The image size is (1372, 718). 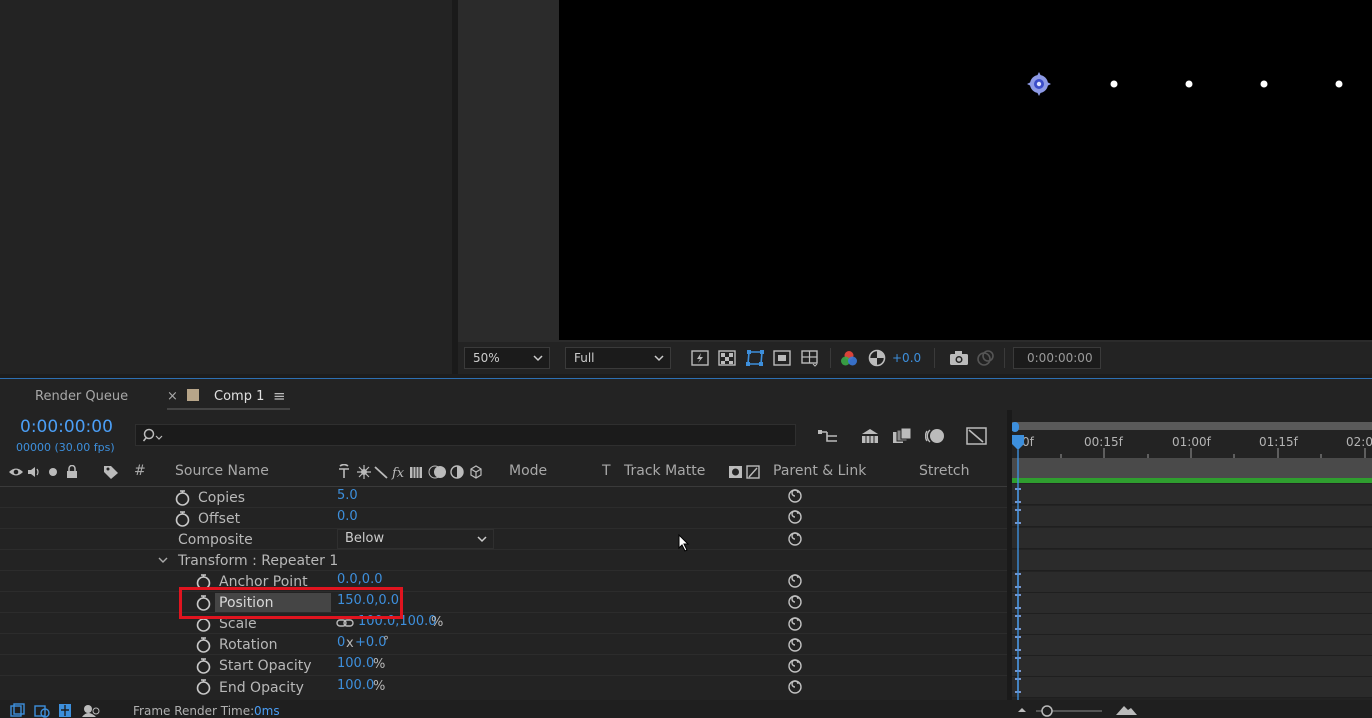 What do you see at coordinates (507, 358) in the screenshot?
I see `zoom-dropdown: 50%` at bounding box center [507, 358].